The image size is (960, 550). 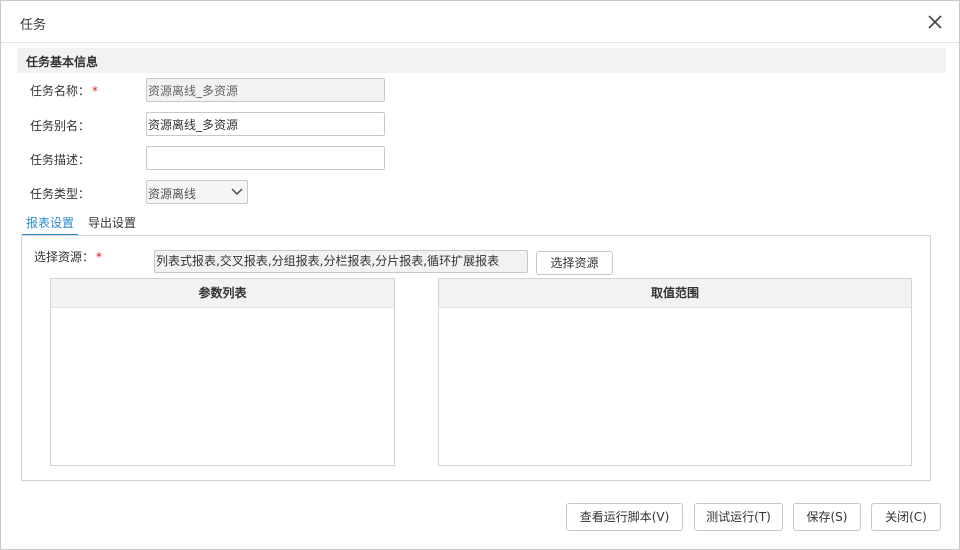 I want to click on basic-info-section-header: 任务基本信息, so click(x=481, y=60).